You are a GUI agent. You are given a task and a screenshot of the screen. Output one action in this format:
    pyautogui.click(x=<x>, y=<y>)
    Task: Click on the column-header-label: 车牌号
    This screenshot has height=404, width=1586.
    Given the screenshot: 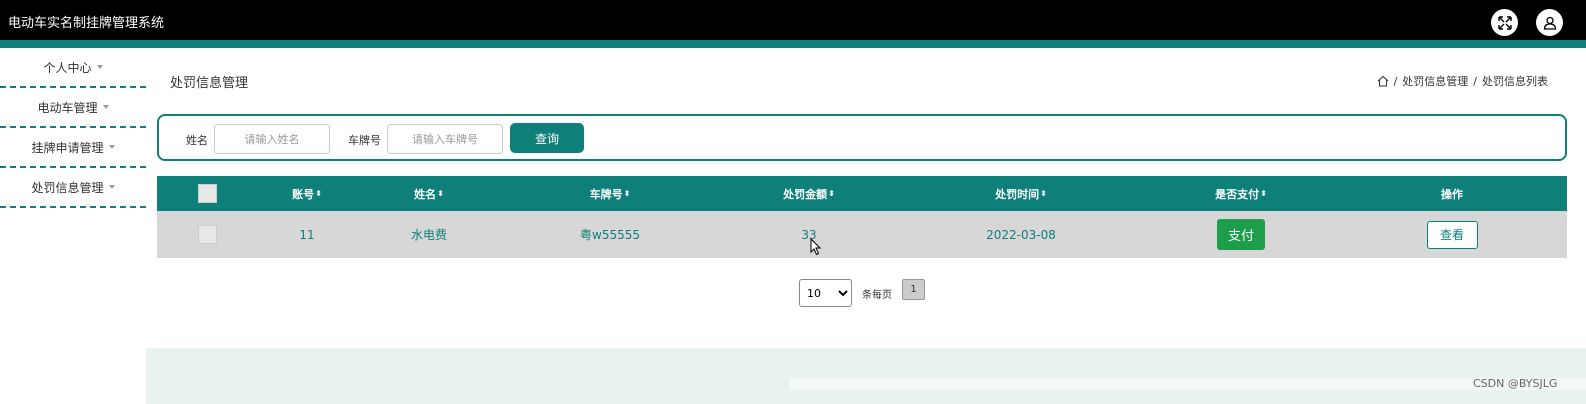 What is the action you would take?
    pyautogui.click(x=606, y=194)
    